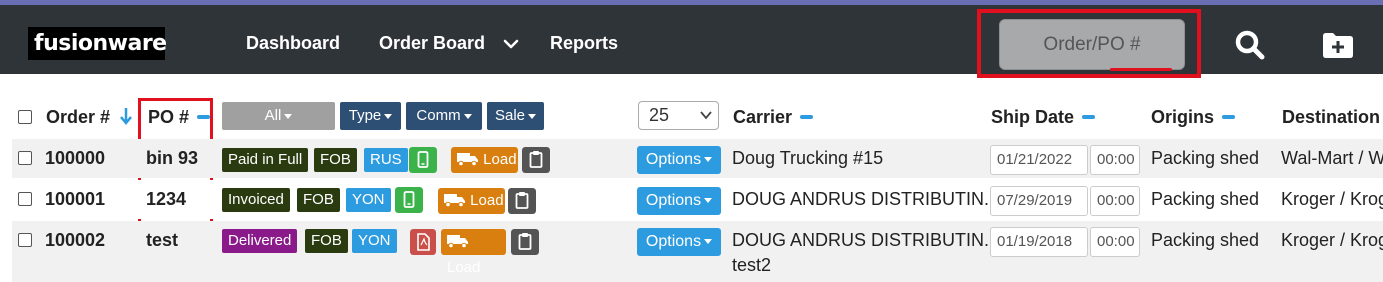  Describe the element at coordinates (584, 43) in the screenshot. I see `nav-reports: Reports` at that location.